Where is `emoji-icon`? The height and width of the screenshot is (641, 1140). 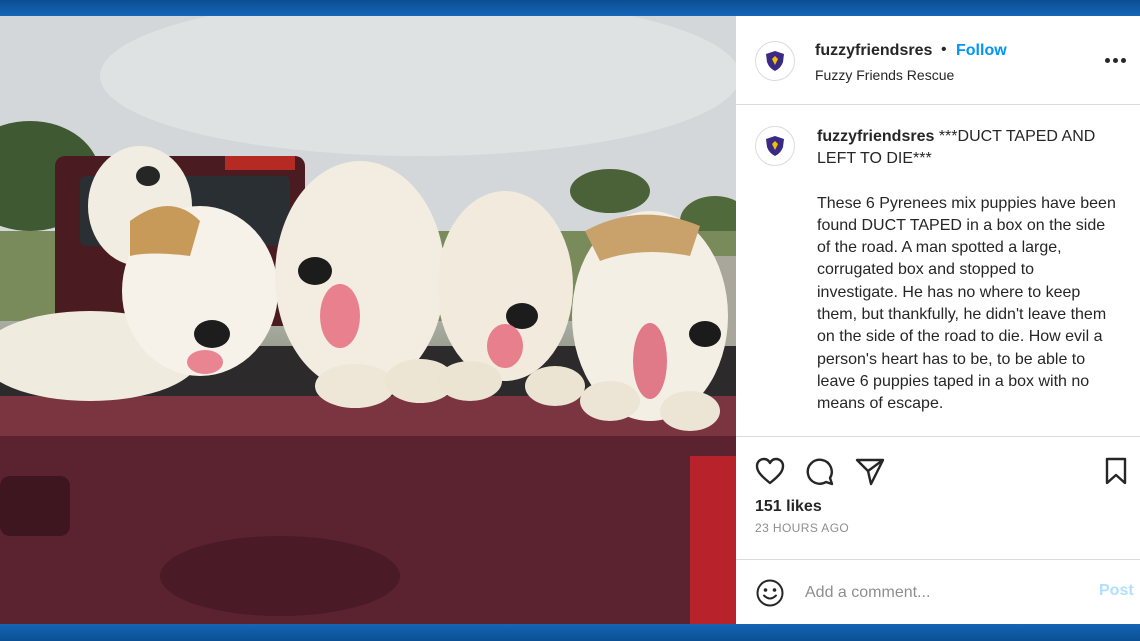
emoji-icon is located at coordinates (770, 593).